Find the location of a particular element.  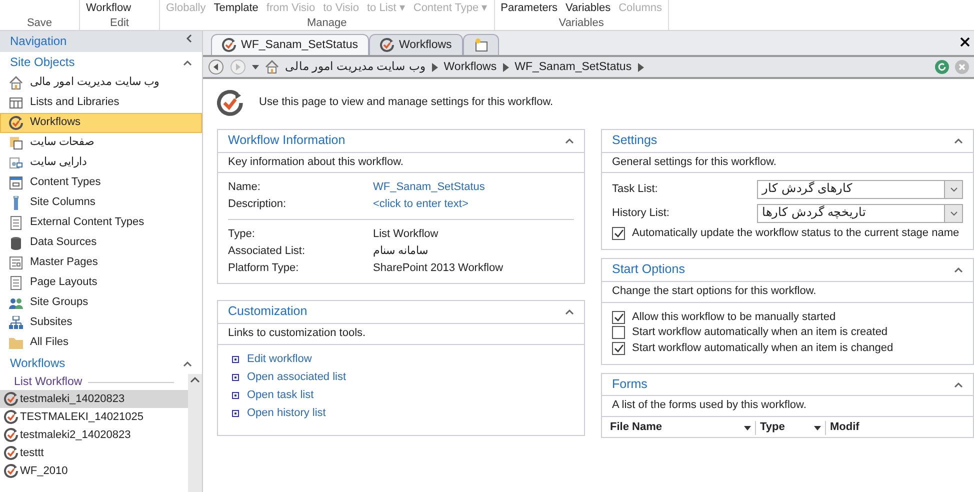

breadcrumb-link: وب سایت مدیریت امور مالی is located at coordinates (355, 67).